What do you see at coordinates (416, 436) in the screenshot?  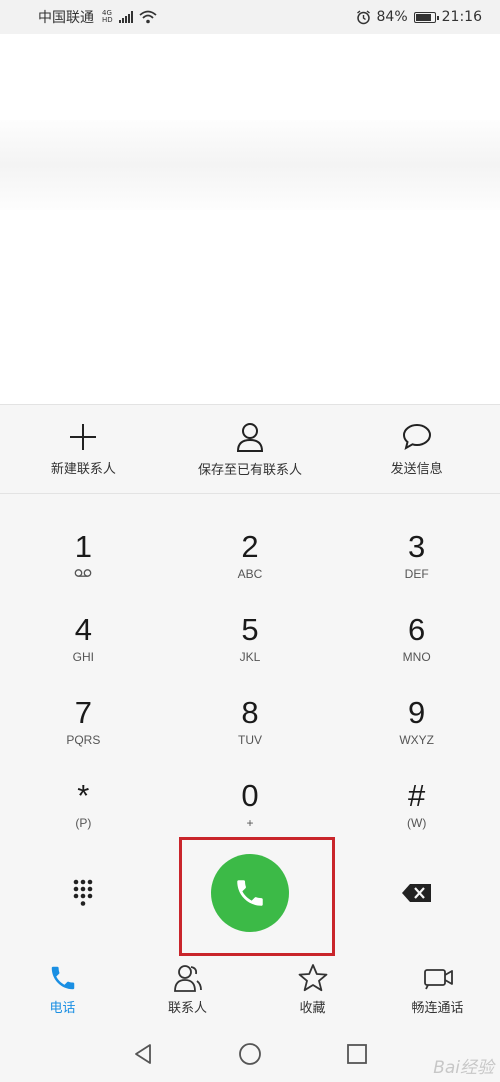 I see `message-icon` at bounding box center [416, 436].